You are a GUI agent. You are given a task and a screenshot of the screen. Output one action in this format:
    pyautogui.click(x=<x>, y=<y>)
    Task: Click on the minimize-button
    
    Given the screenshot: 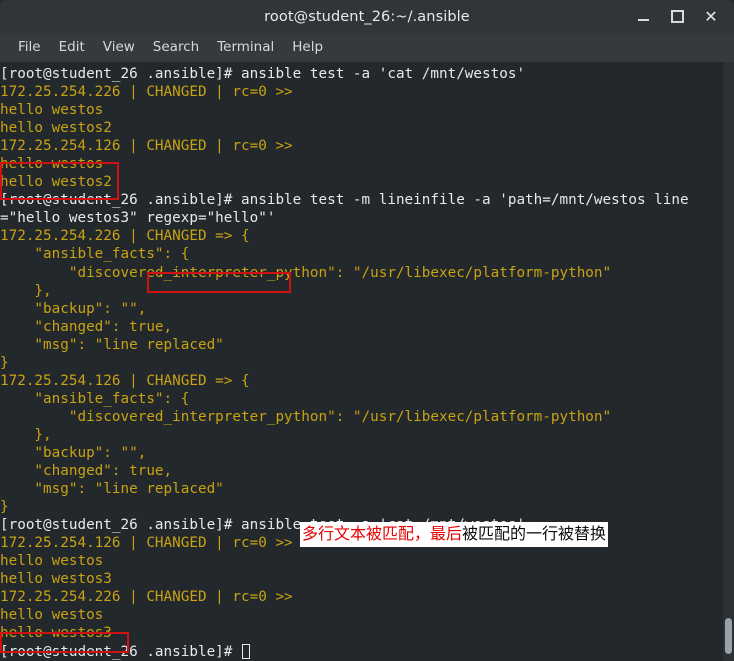 What is the action you would take?
    pyautogui.click(x=643, y=16)
    